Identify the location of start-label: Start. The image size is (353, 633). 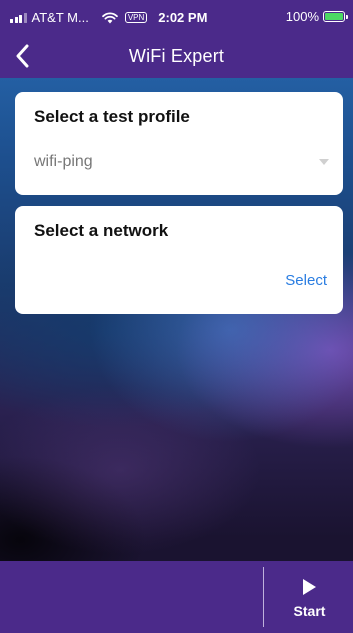
(309, 611).